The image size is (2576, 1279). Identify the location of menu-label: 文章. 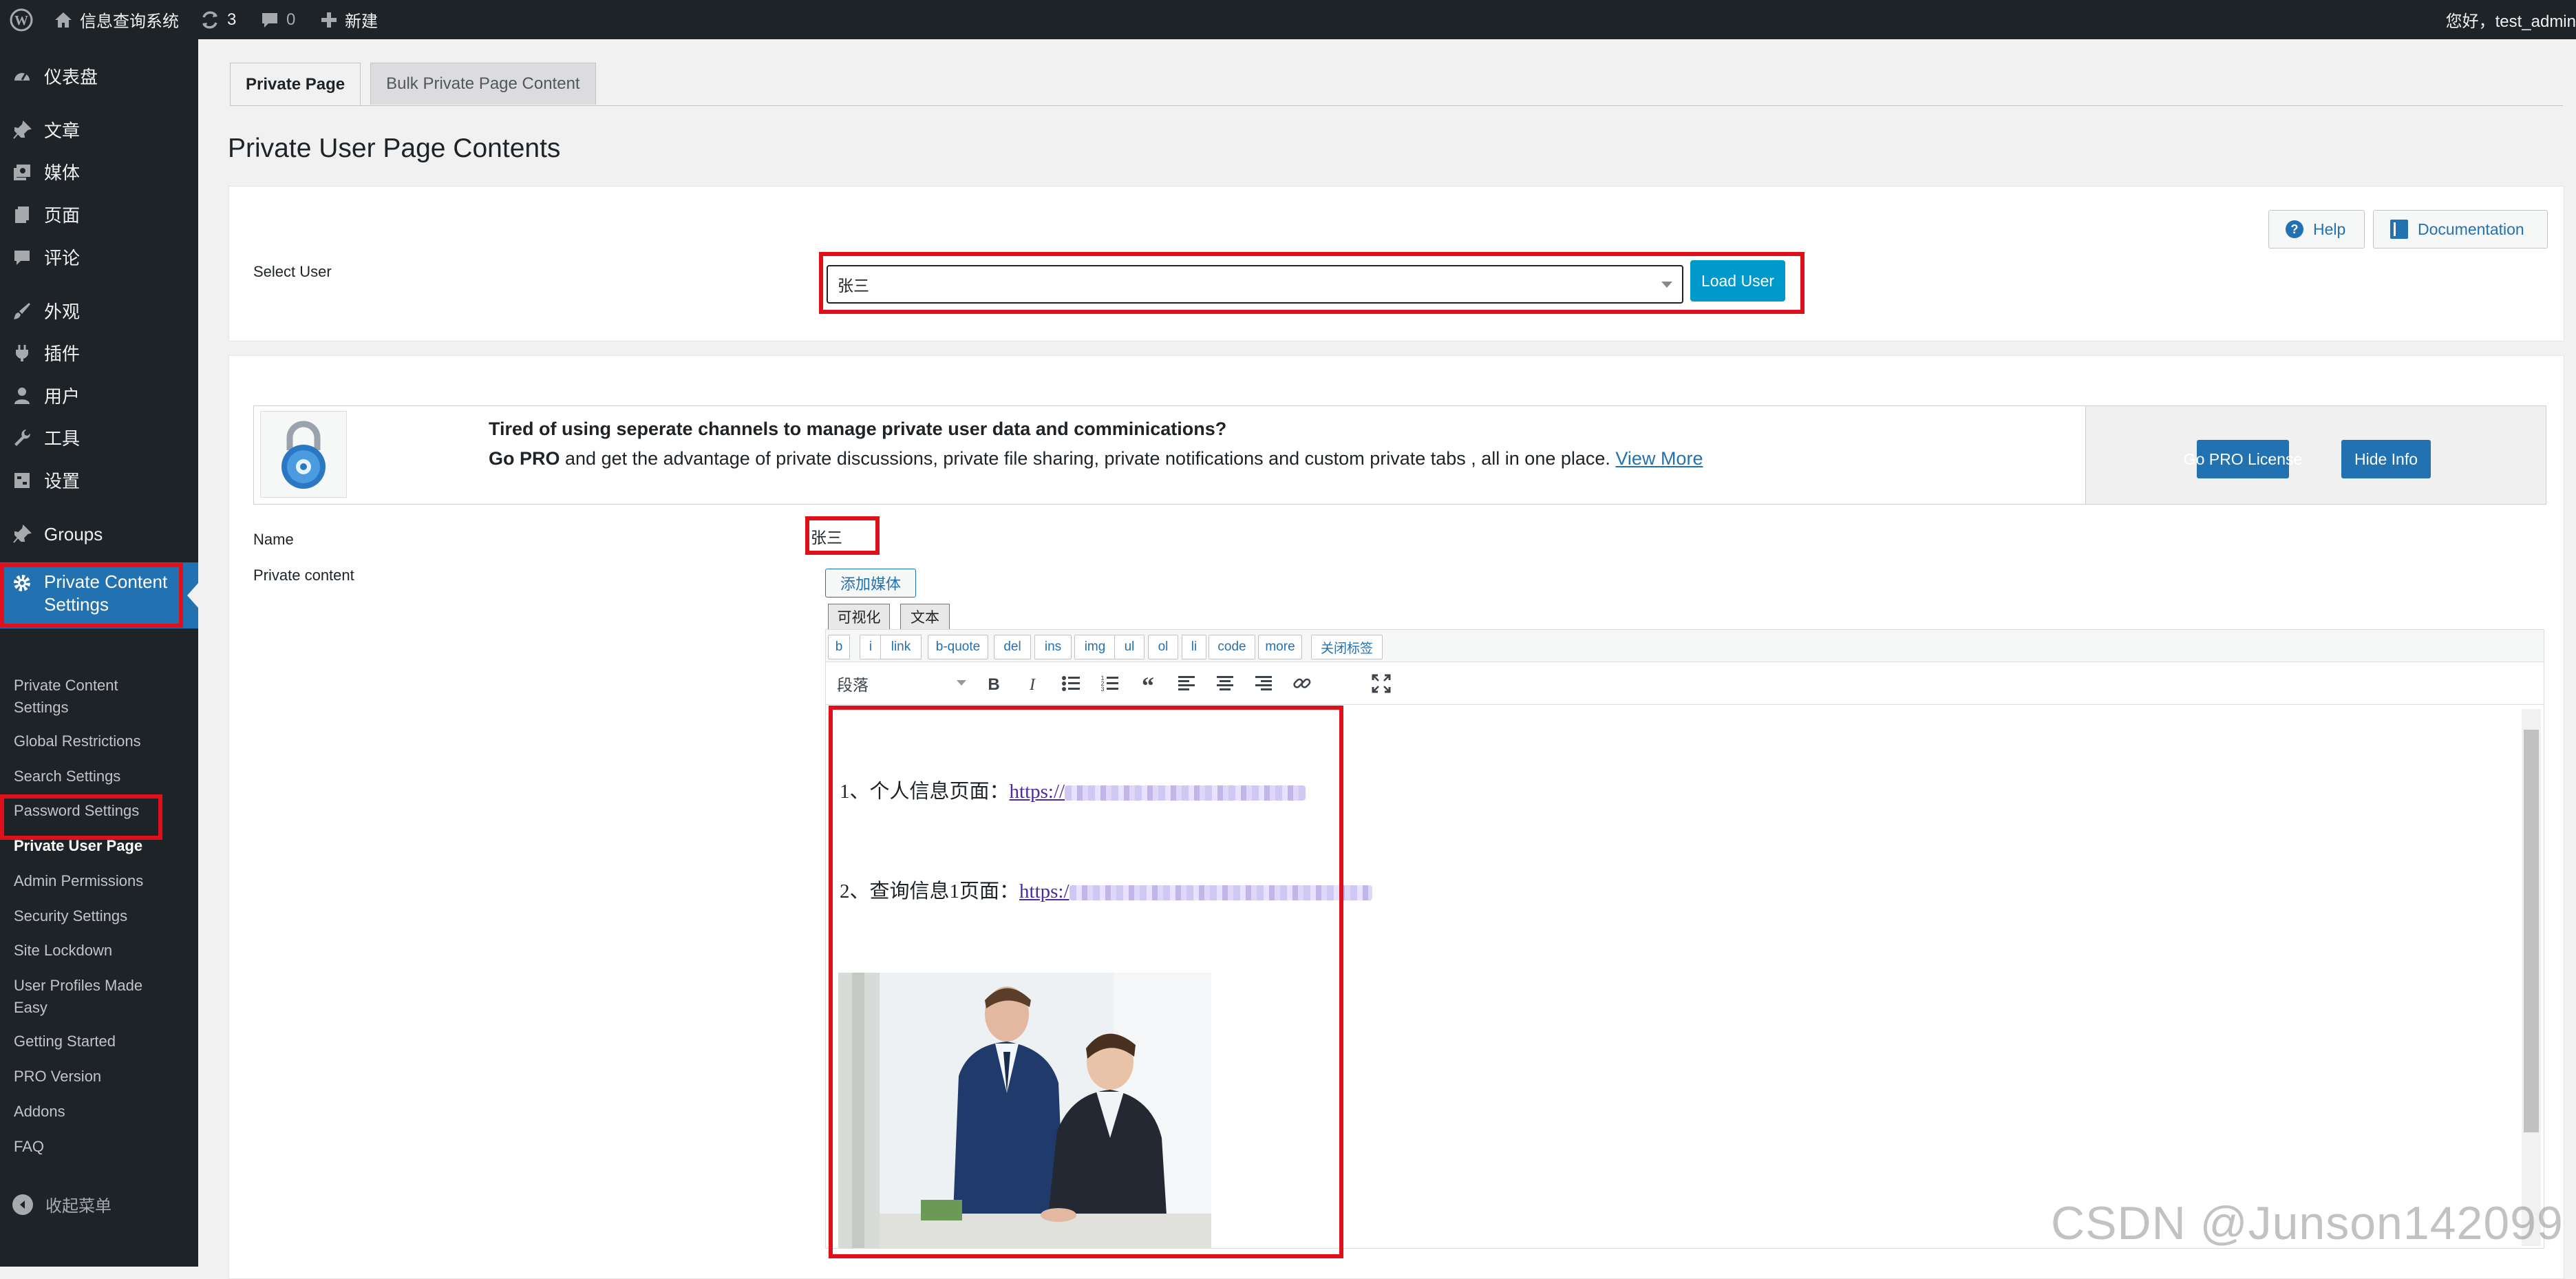
(62, 130).